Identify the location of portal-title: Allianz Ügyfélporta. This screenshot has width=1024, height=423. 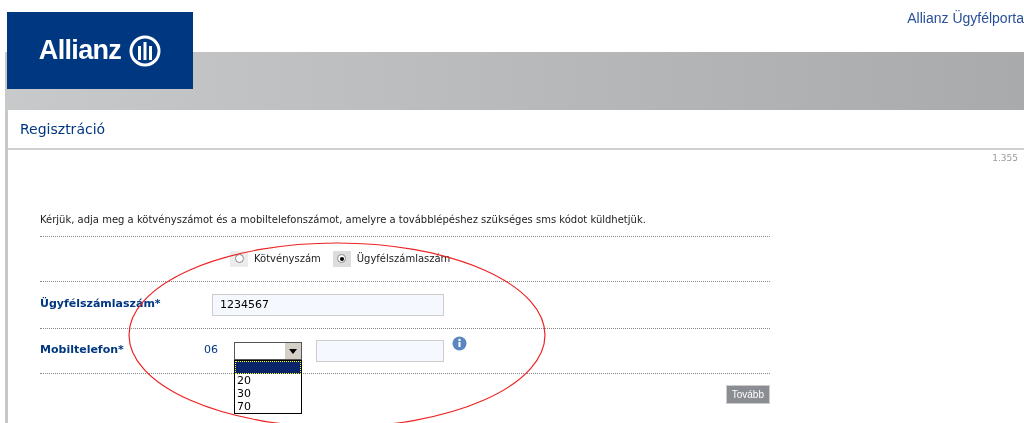
(965, 18).